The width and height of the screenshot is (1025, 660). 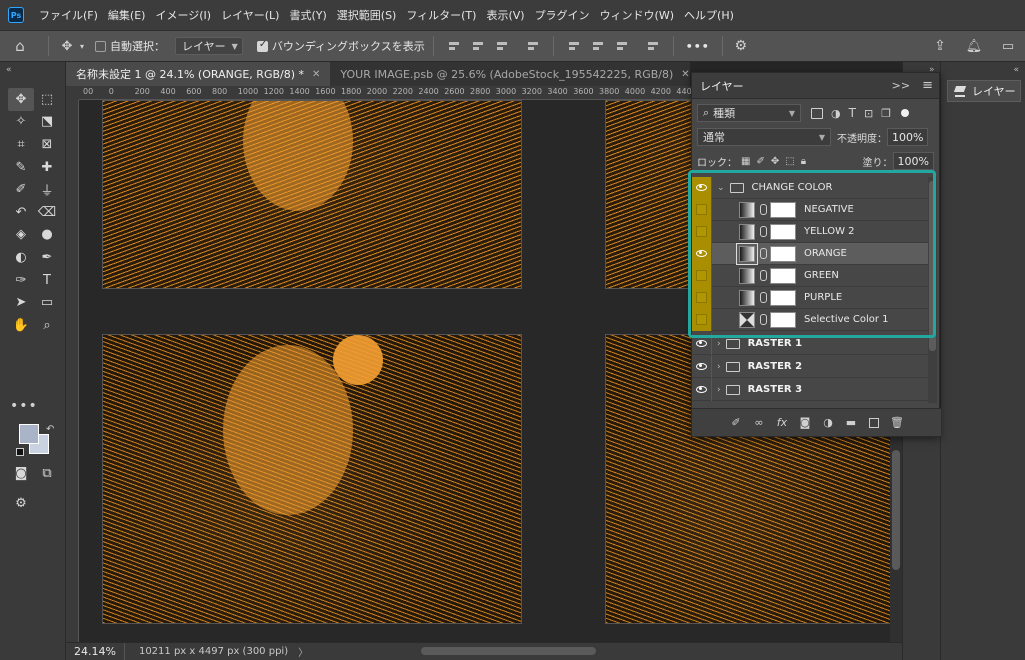 I want to click on align-right-icon, so click(x=502, y=46).